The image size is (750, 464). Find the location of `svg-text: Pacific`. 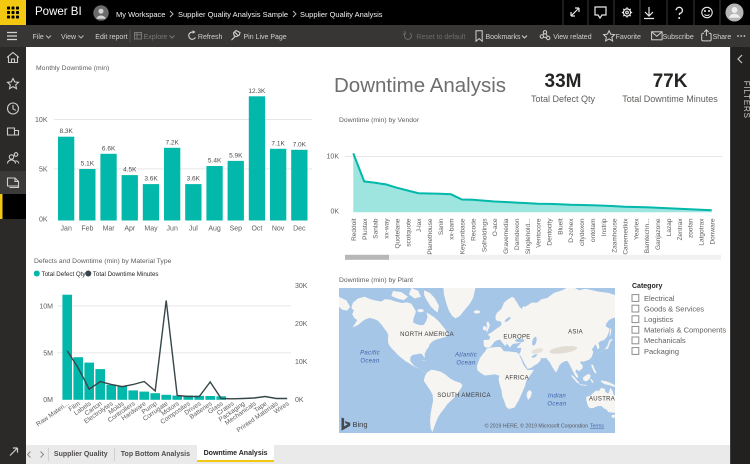

svg-text: Pacific is located at coordinates (370, 354).